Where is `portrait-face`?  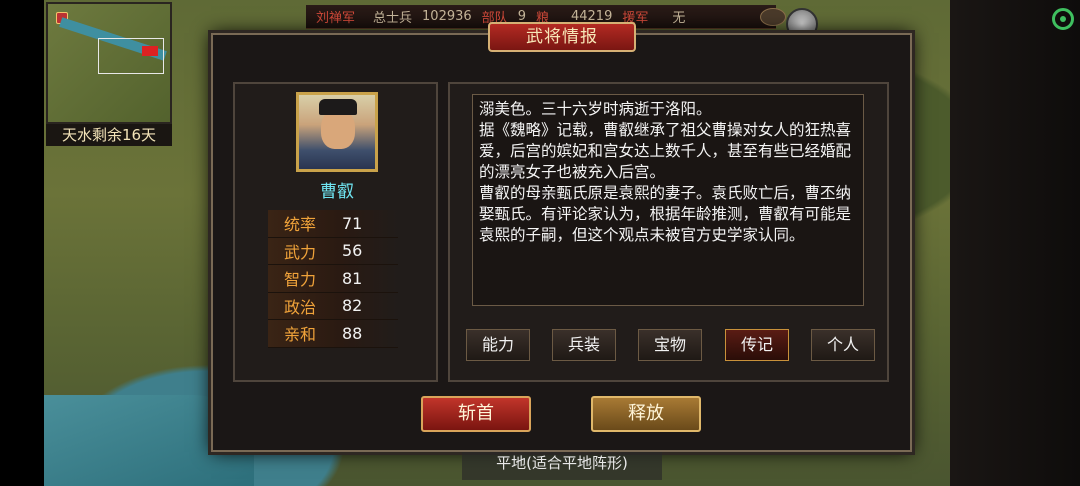 portrait-face is located at coordinates (338, 129).